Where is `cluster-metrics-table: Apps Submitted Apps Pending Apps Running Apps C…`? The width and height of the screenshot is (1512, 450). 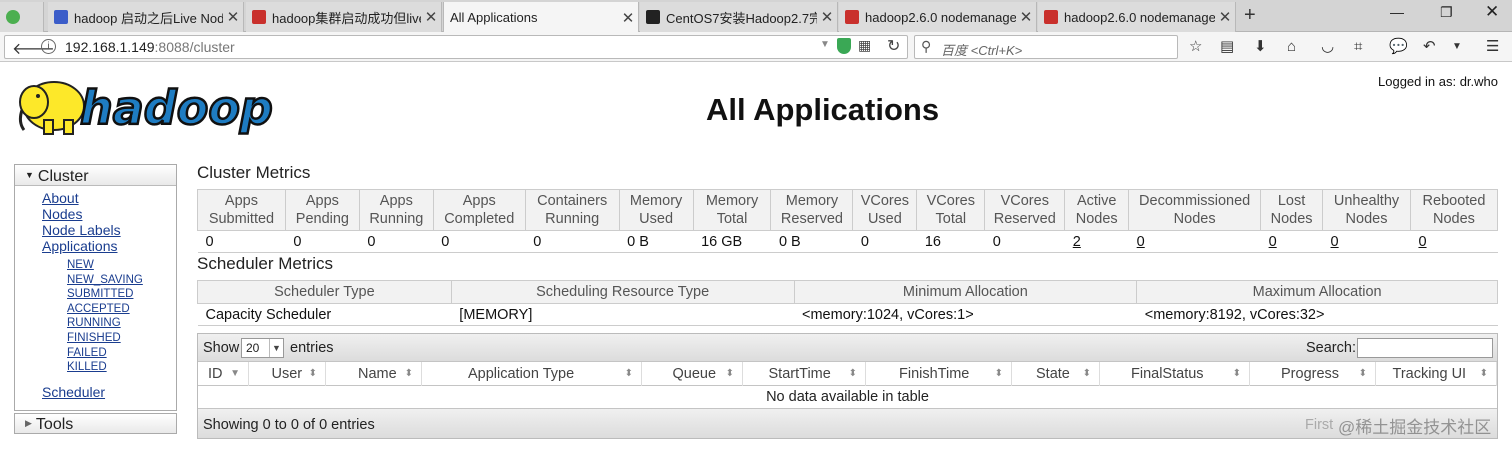 cluster-metrics-table: Apps Submitted Apps Pending Apps Running Apps C… is located at coordinates (848, 221).